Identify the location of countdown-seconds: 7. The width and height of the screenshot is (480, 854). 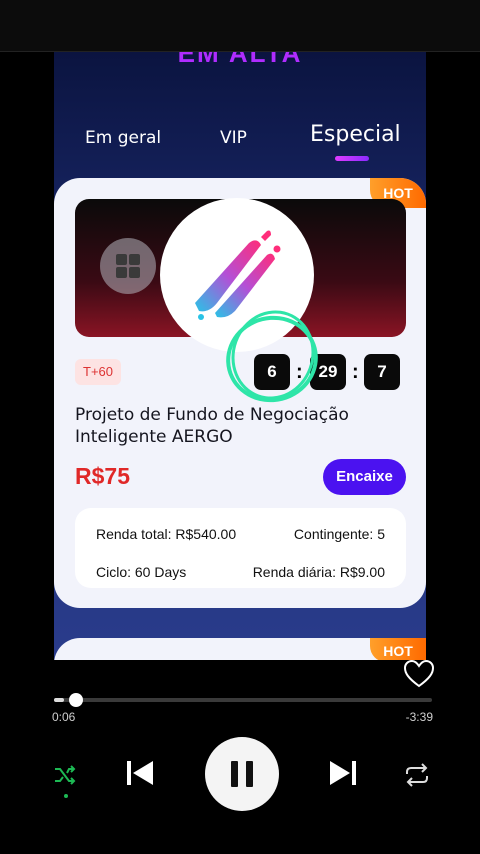
(382, 372).